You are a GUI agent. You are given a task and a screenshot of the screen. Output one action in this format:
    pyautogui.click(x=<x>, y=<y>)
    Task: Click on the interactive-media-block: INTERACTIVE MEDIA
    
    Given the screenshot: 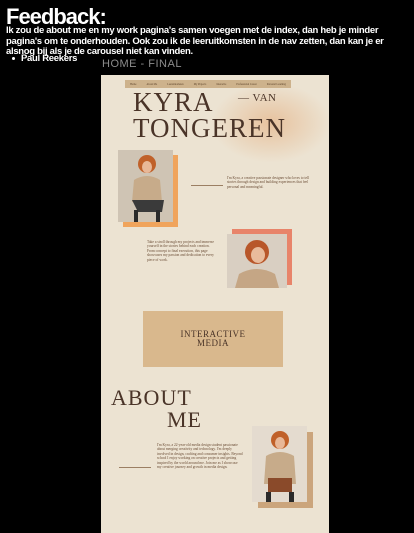 What is the action you would take?
    pyautogui.click(x=213, y=339)
    